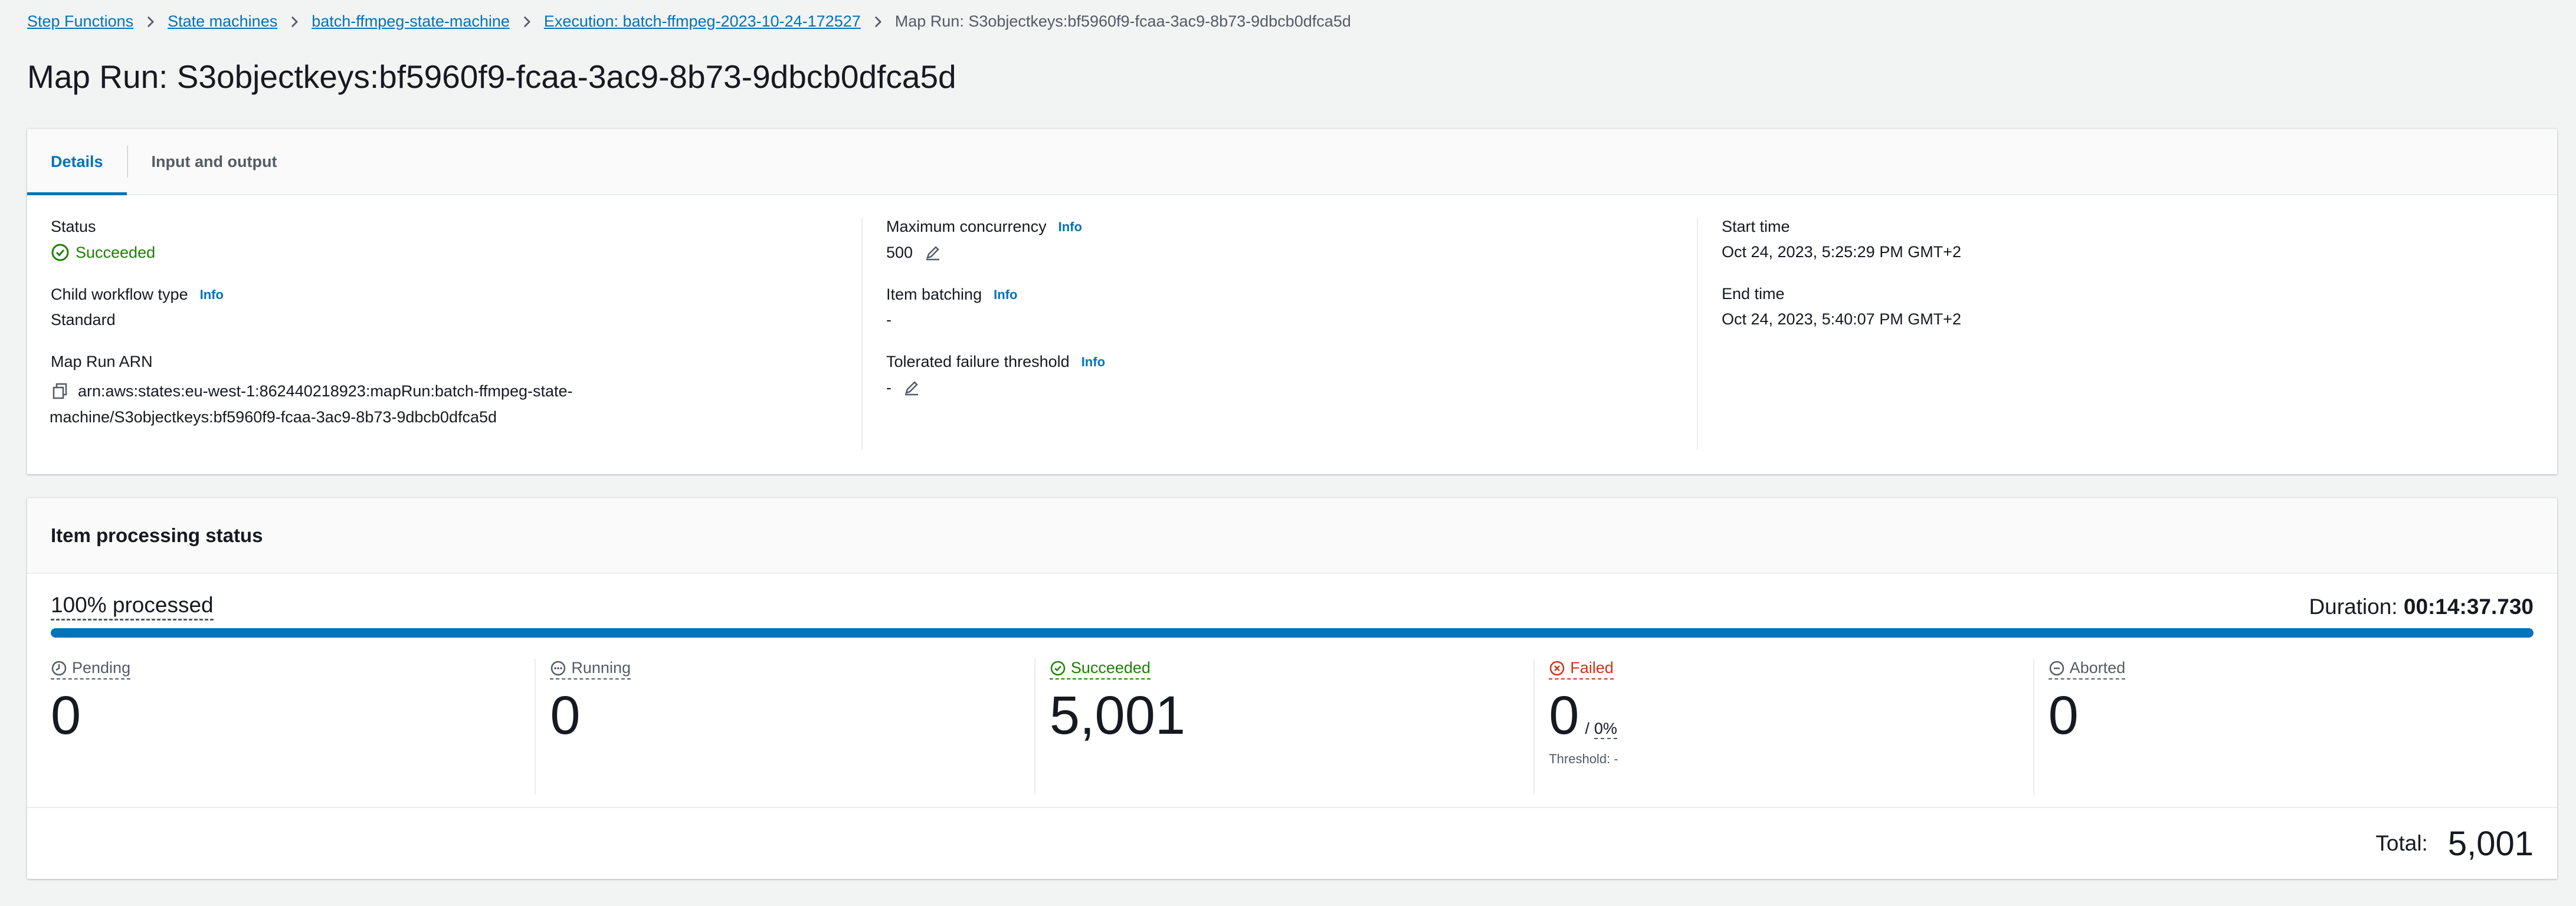 Image resolution: width=2576 pixels, height=906 pixels. I want to click on breadcrumb-state-machines: State machines, so click(222, 21).